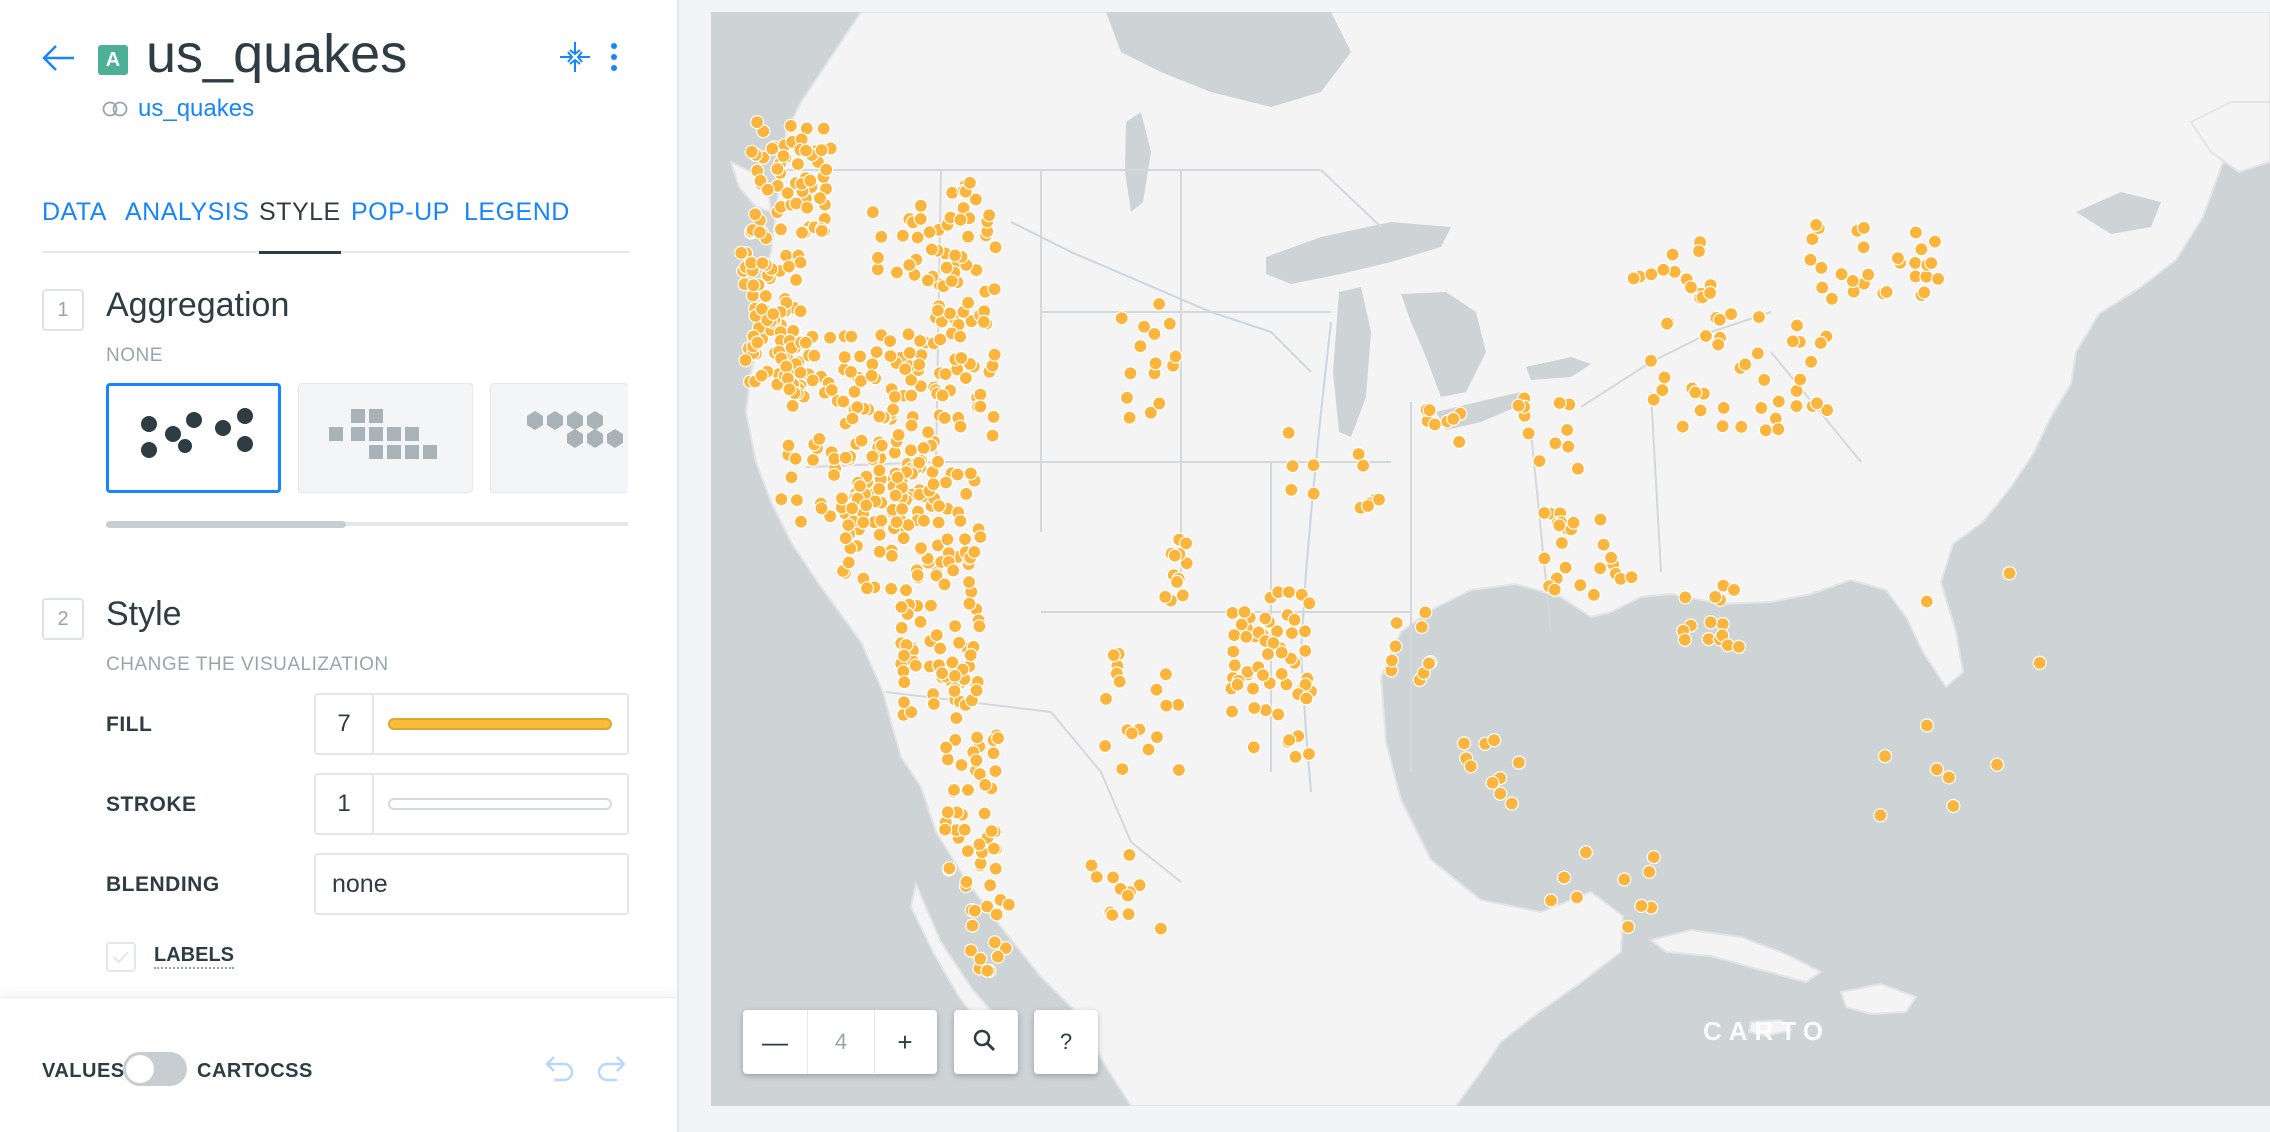 Image resolution: width=2270 pixels, height=1132 pixels. I want to click on more-options-icon, so click(614, 57).